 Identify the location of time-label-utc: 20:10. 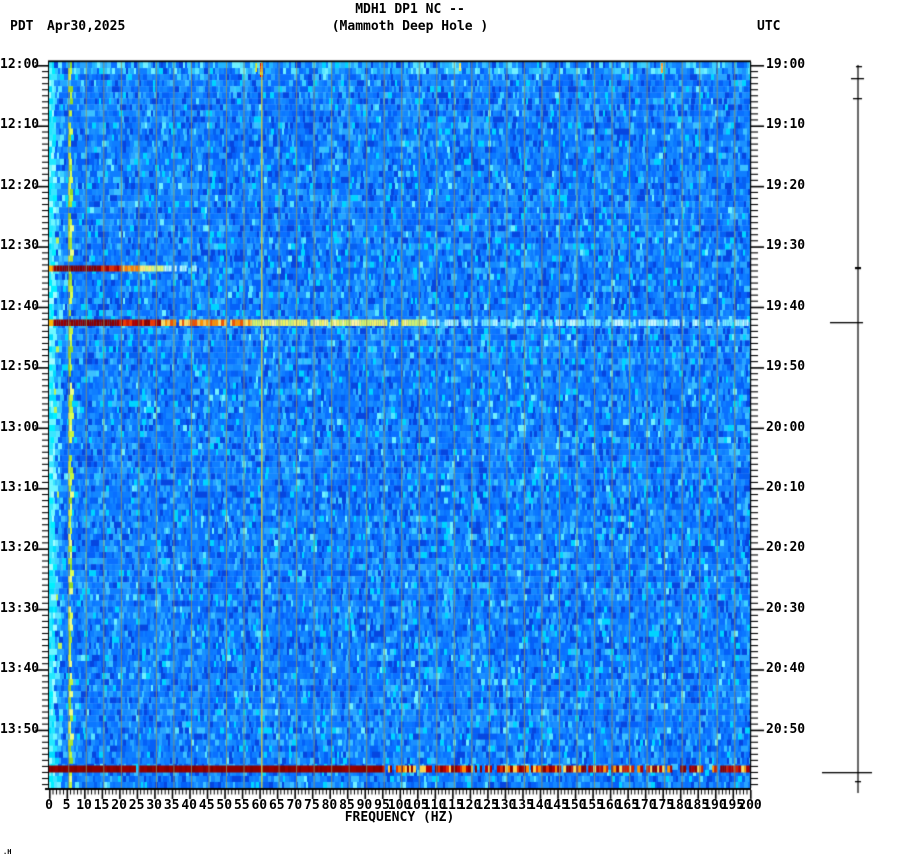
(786, 487).